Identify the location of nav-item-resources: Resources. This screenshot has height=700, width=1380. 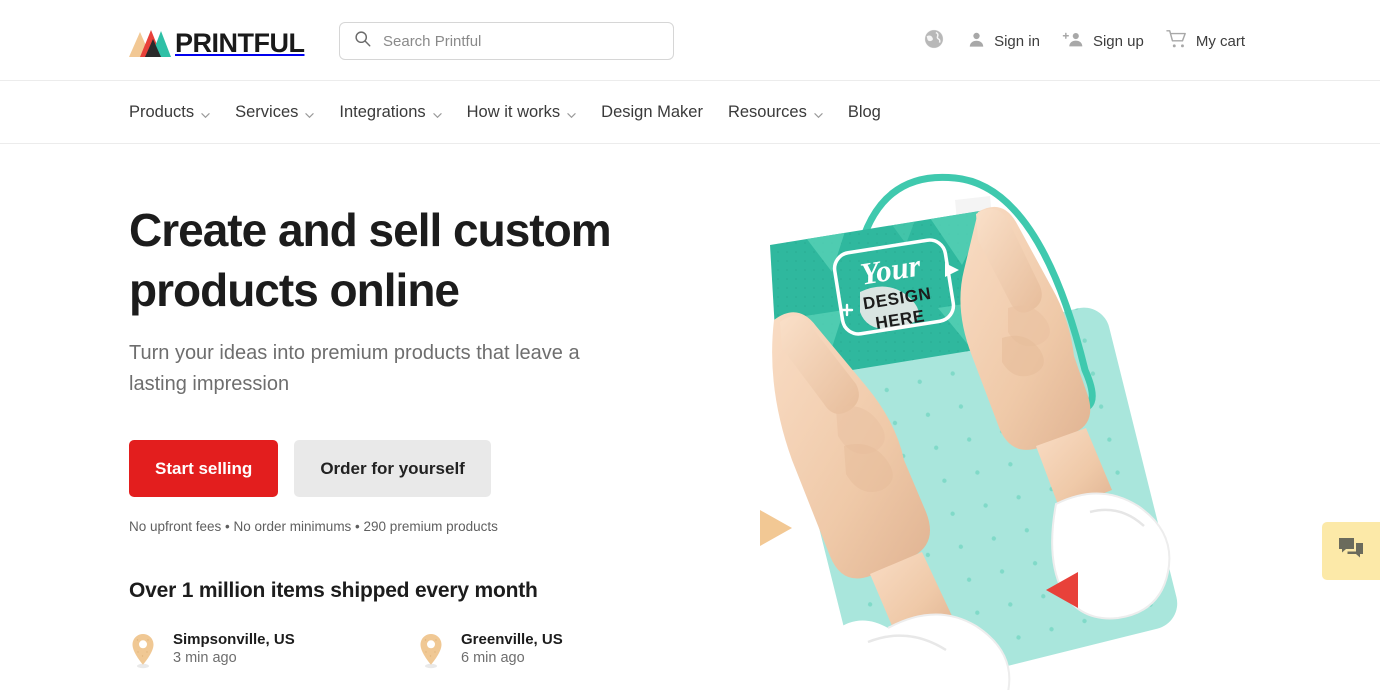
(775, 112).